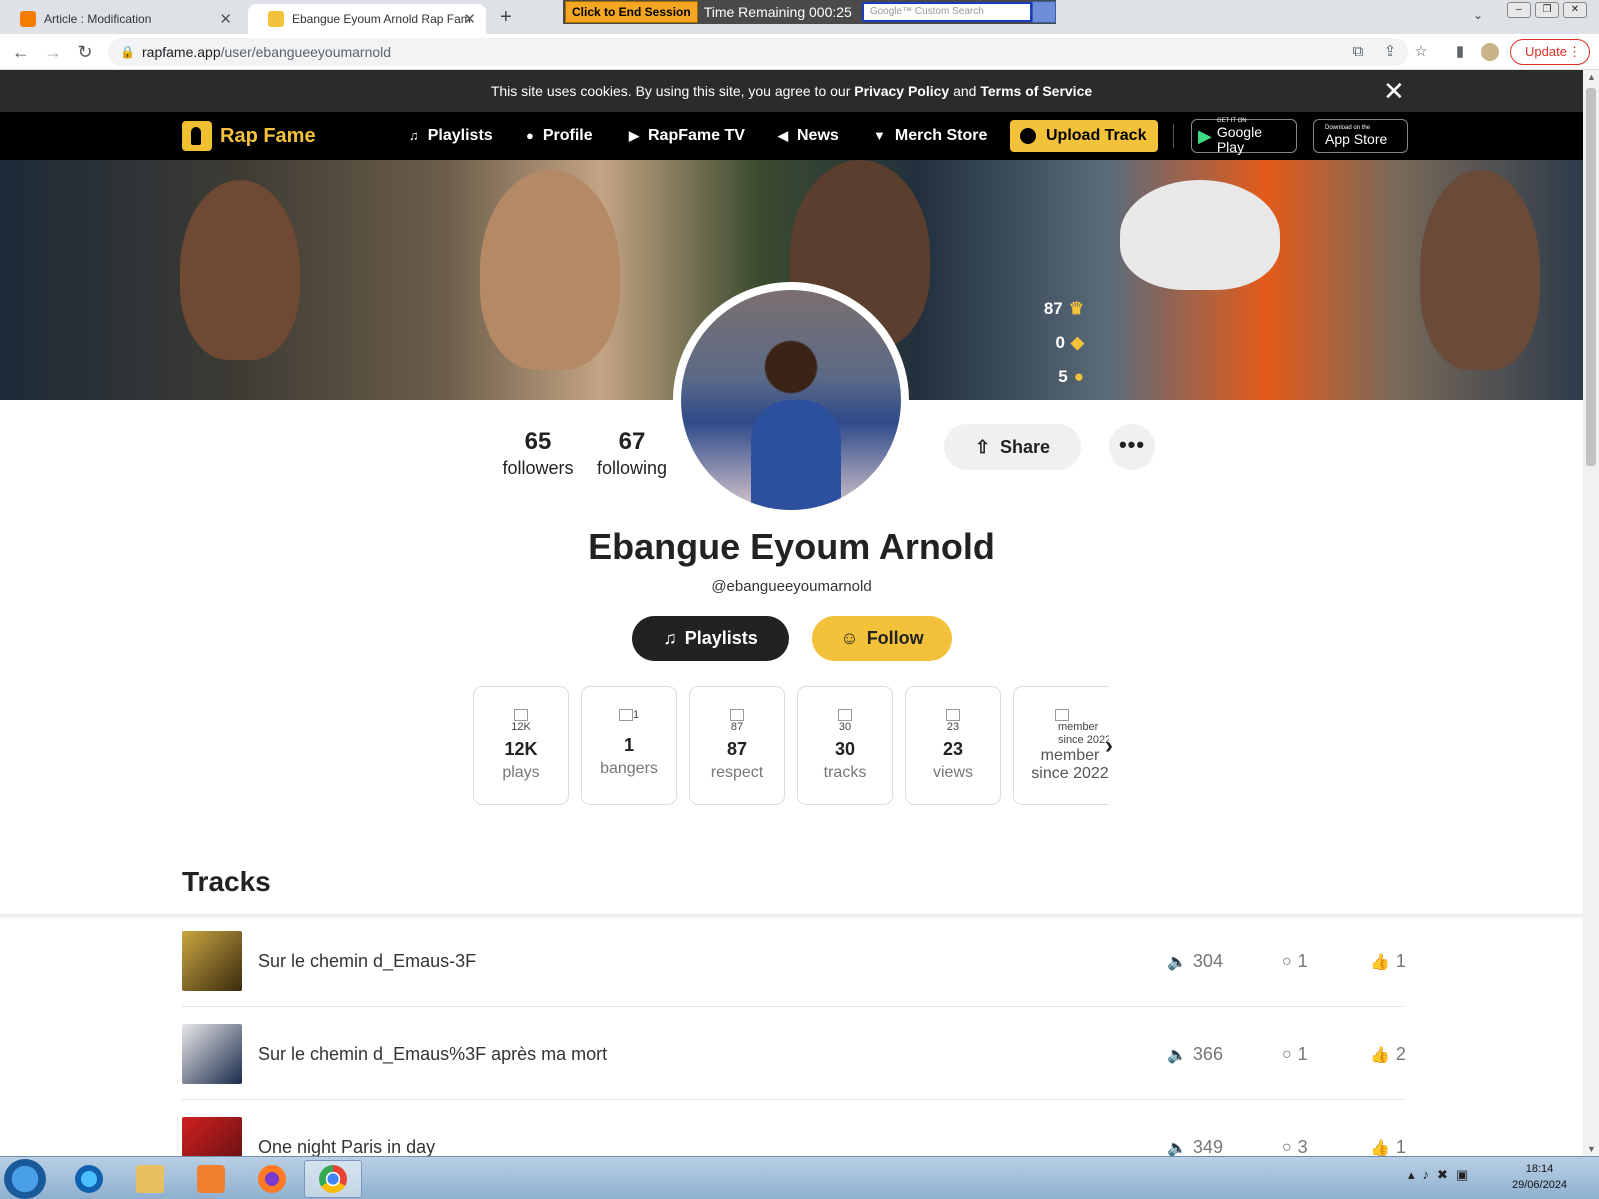 The image size is (1599, 1199). Describe the element at coordinates (53, 52) in the screenshot. I see `forward-icon: →` at that location.